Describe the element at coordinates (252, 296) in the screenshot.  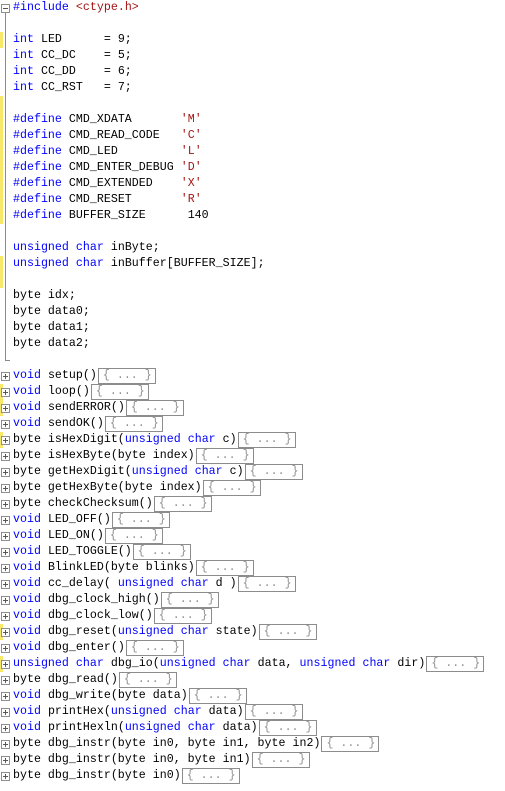
I see `code-line: byte idx;` at that location.